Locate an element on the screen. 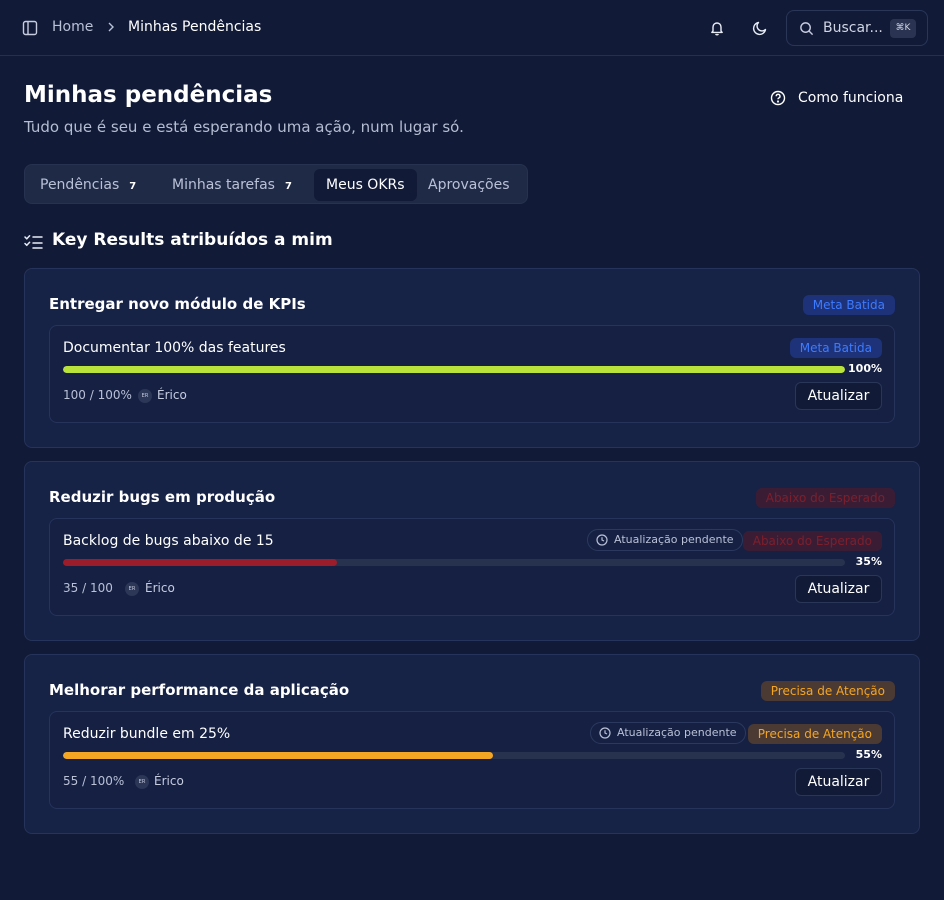 Image resolution: width=944 pixels, height=900 pixels. breadcrumb-current: Minhas Pendências is located at coordinates (195, 27).